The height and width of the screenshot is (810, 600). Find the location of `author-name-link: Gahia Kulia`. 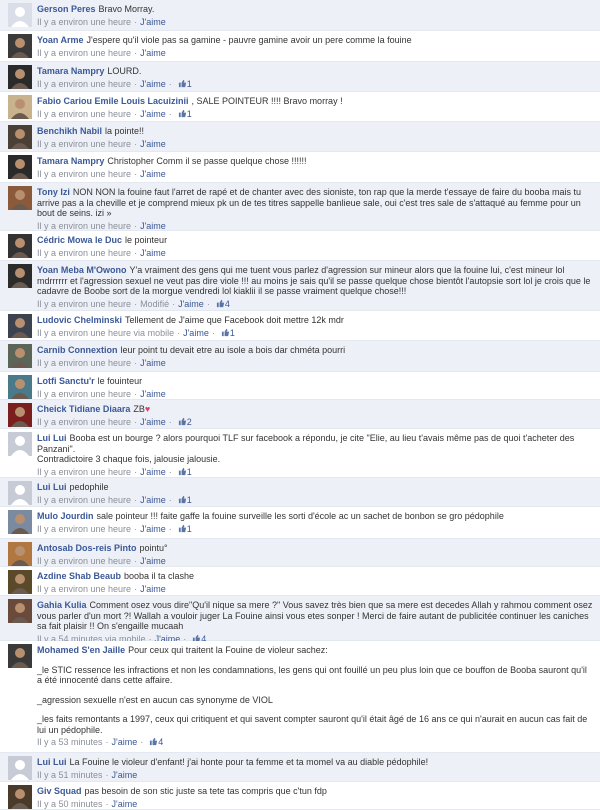

author-name-link: Gahia Kulia is located at coordinates (62, 605).